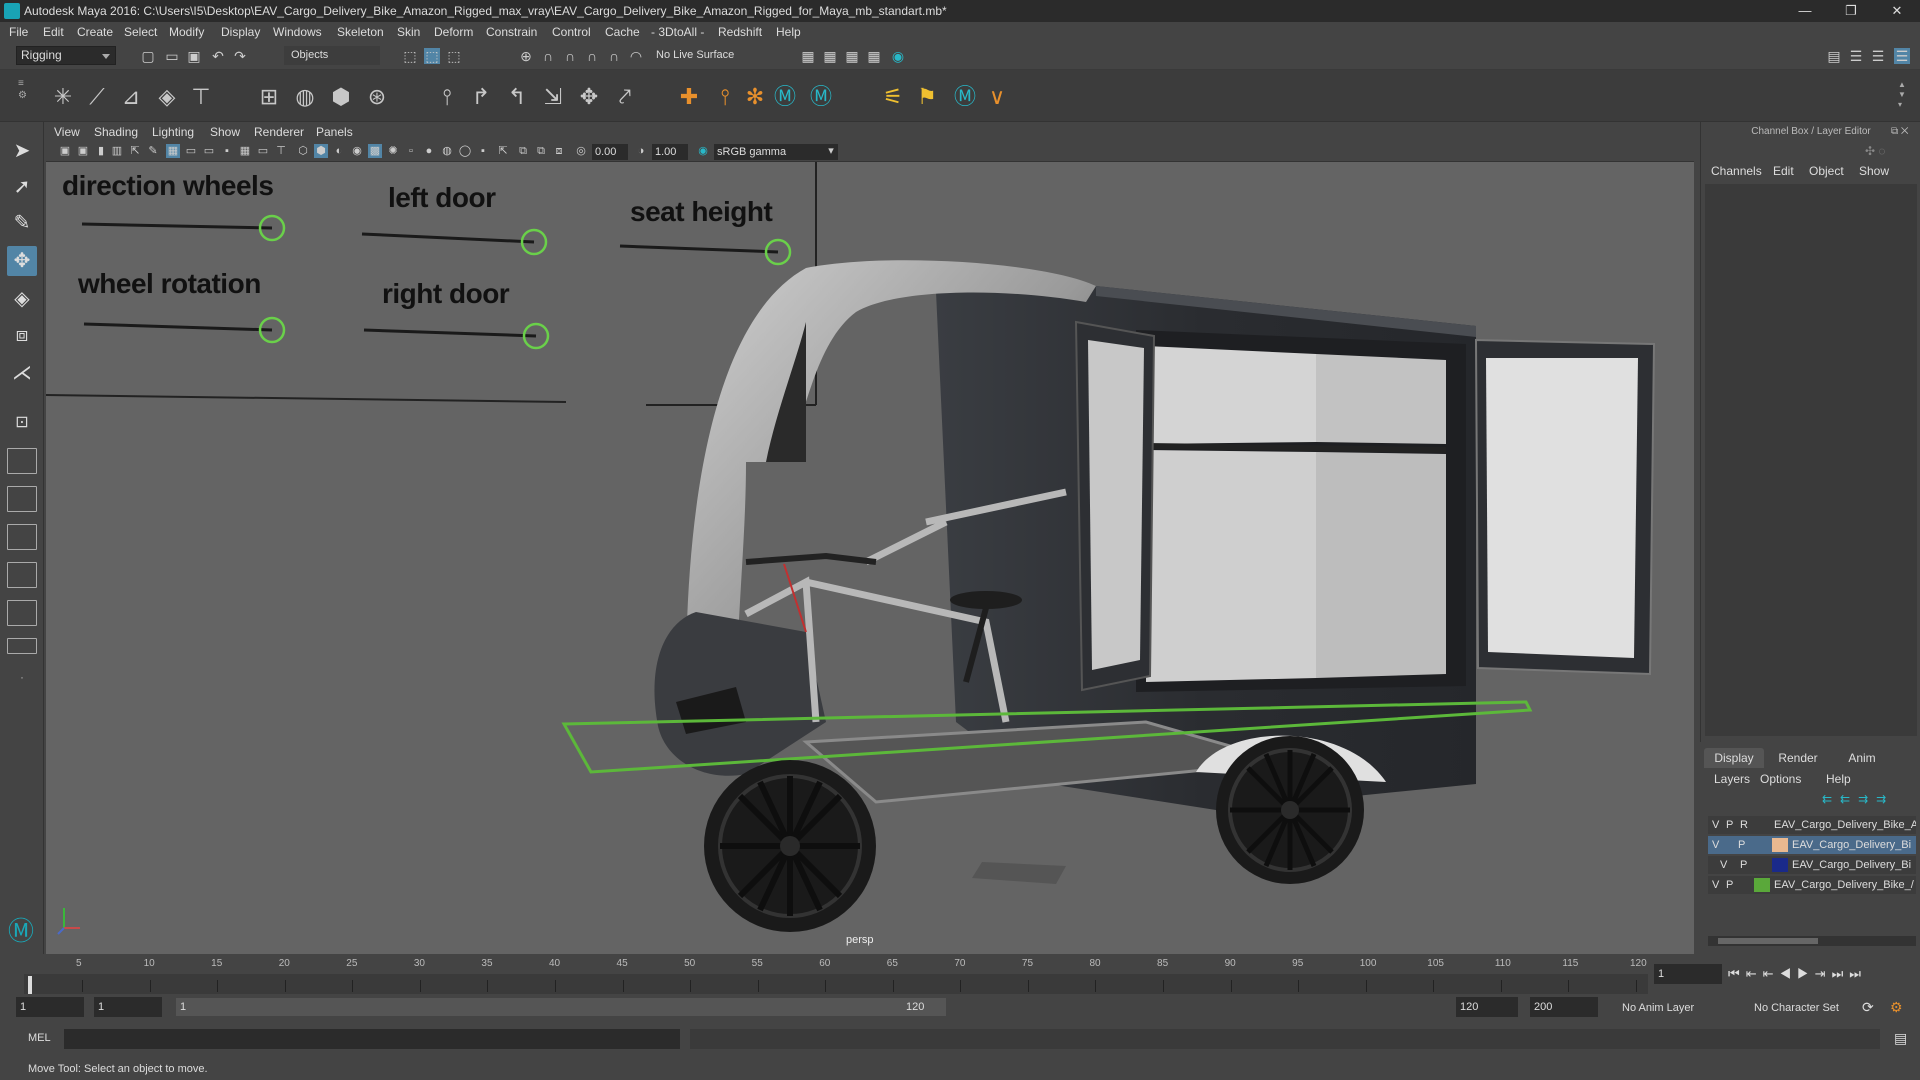 This screenshot has width=1920, height=1080. Describe the element at coordinates (263, 151) in the screenshot. I see `safe-action-icon: ▭` at that location.